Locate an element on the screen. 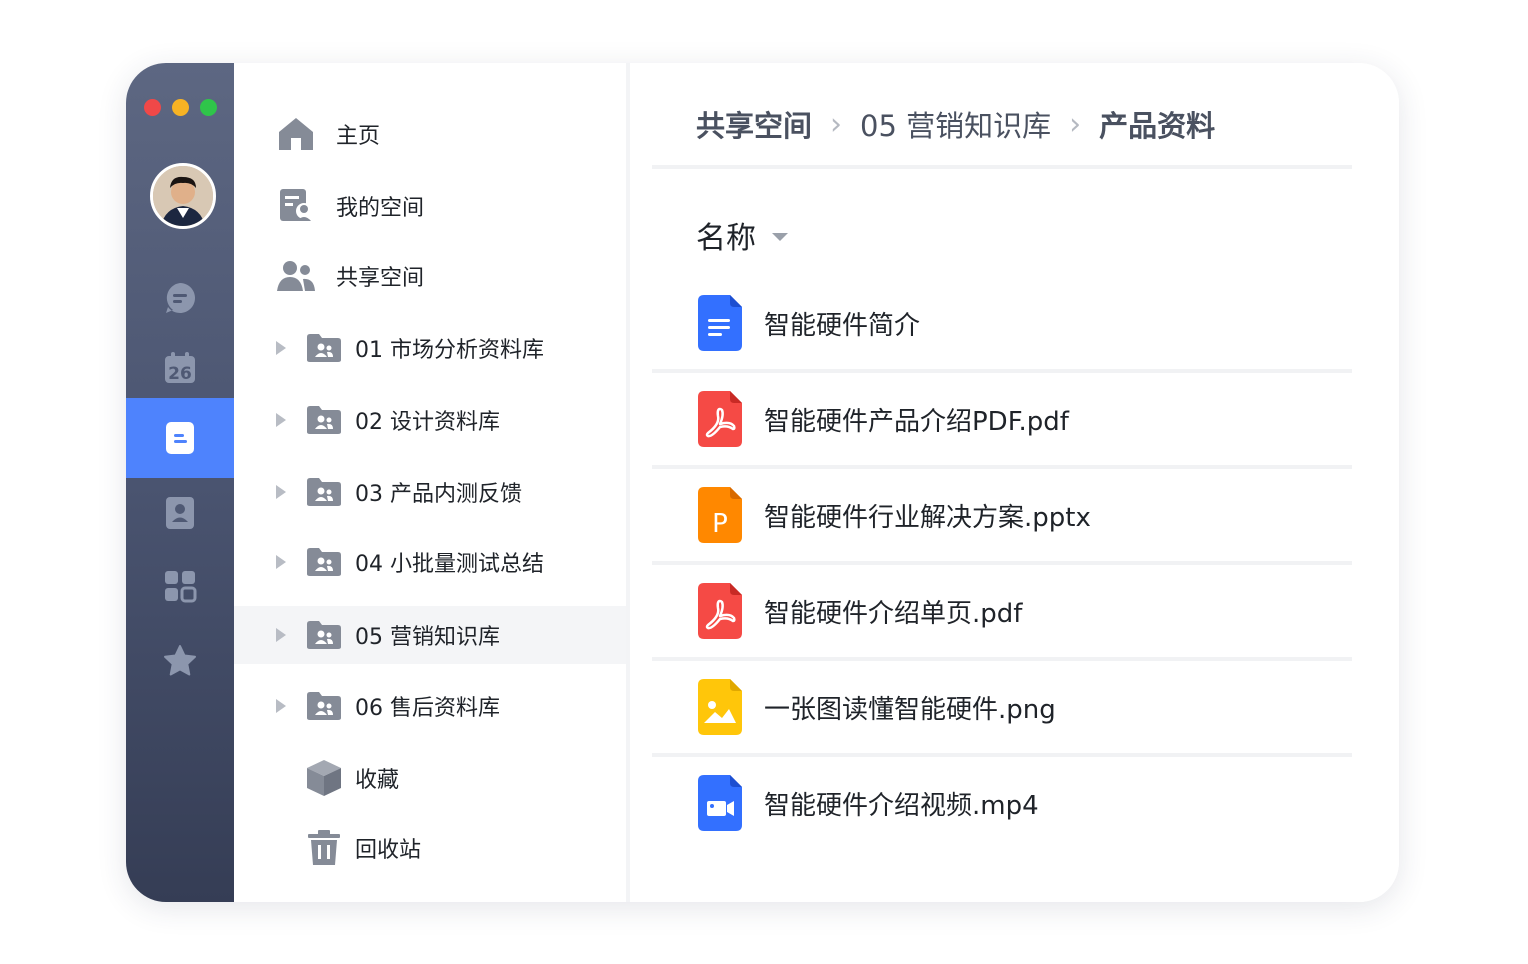 The height and width of the screenshot is (964, 1528). breadcrumb-item: 共享空间 is located at coordinates (754, 124).